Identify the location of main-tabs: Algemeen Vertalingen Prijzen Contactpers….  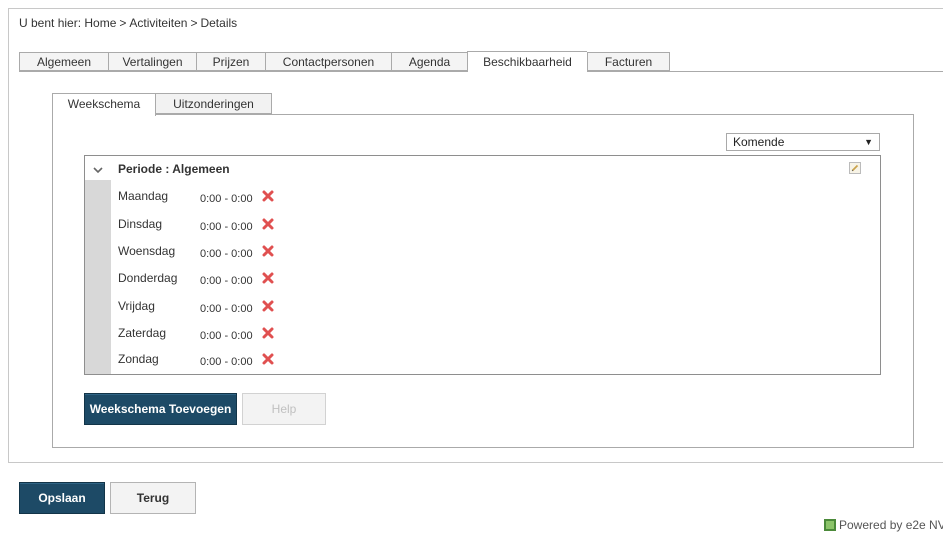
(344, 61).